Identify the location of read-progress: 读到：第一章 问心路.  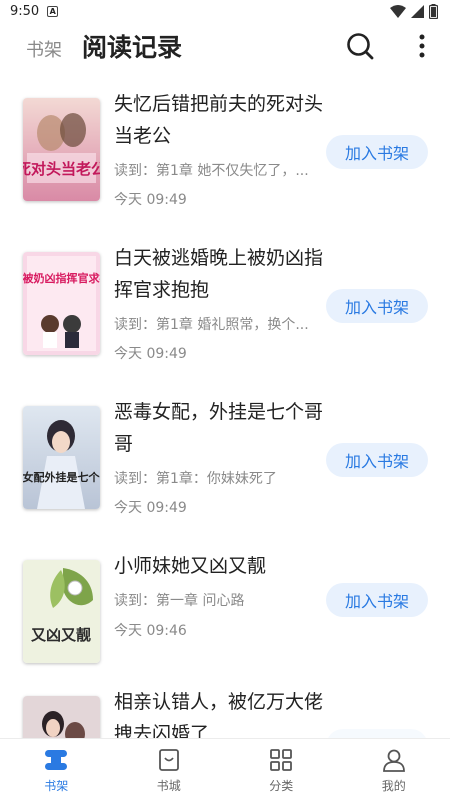
(179, 601).